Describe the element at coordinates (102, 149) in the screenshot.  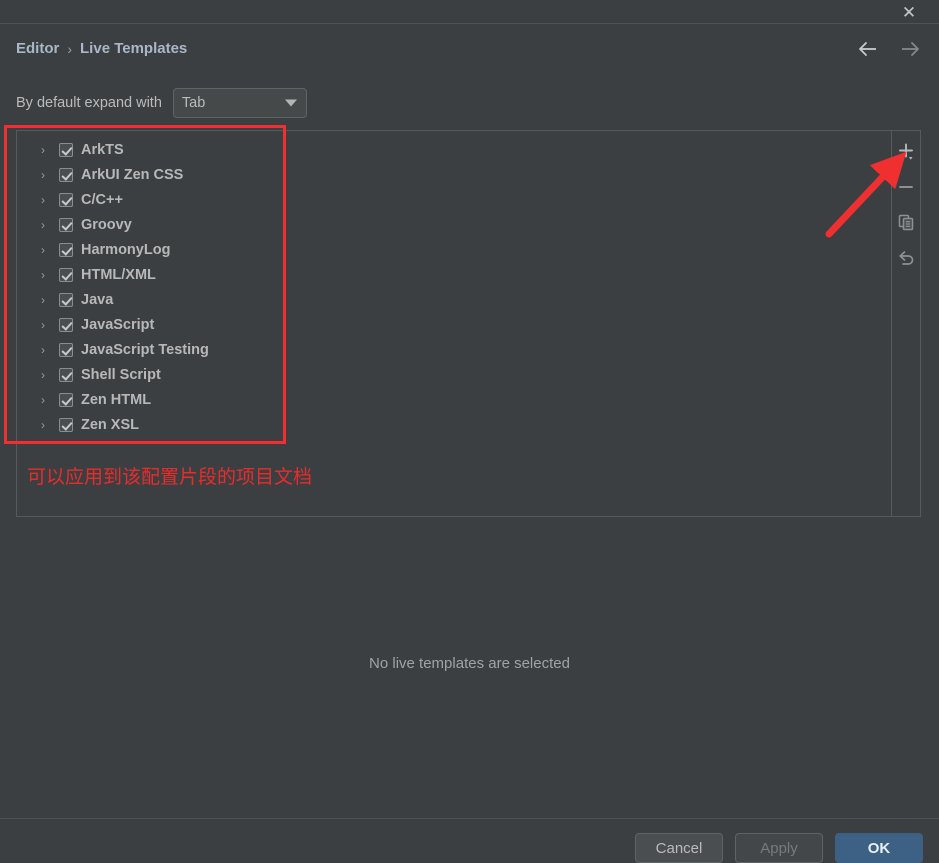
I see `tree-row-label: ArkTS` at that location.